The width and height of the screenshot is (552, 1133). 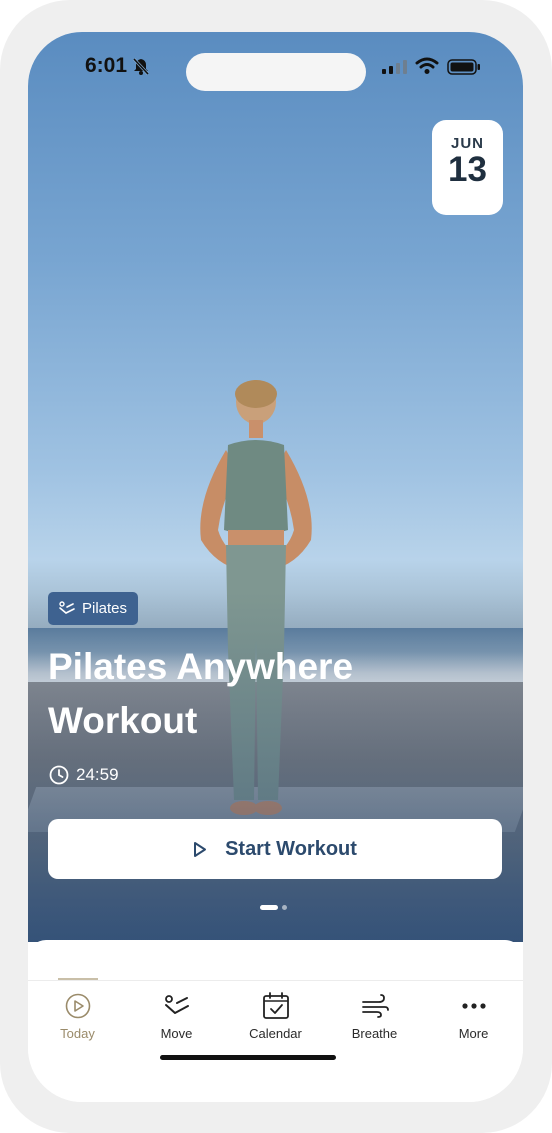 I want to click on hero-pager, so click(x=275, y=907).